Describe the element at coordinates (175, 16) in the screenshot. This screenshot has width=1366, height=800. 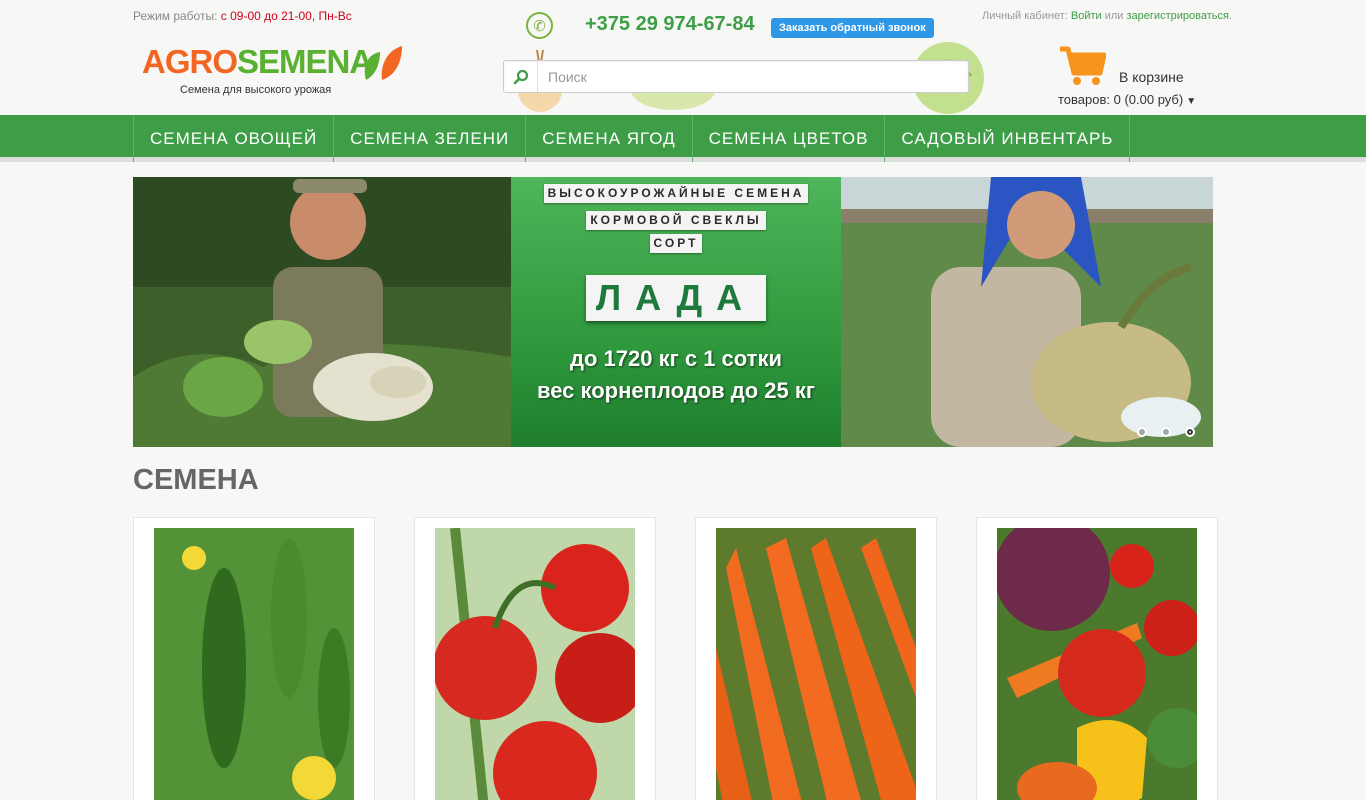
I see `hours-label: Режим работы:` at that location.